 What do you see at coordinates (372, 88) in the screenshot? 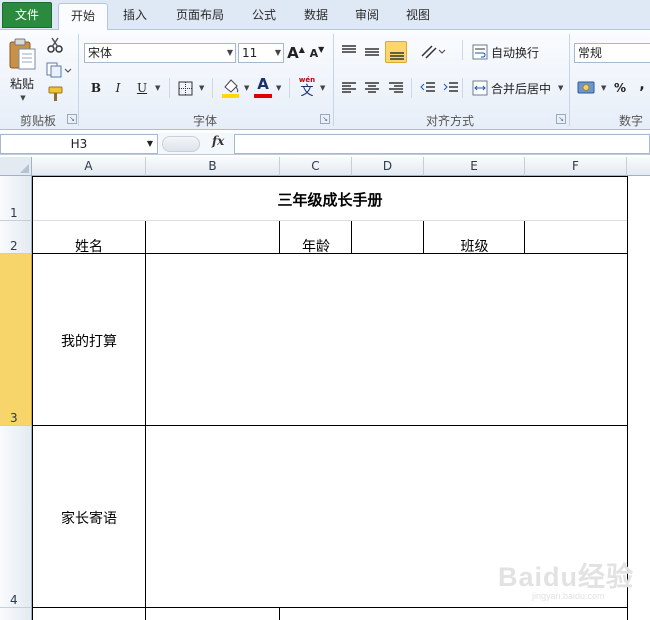
I see `align-center-icon` at bounding box center [372, 88].